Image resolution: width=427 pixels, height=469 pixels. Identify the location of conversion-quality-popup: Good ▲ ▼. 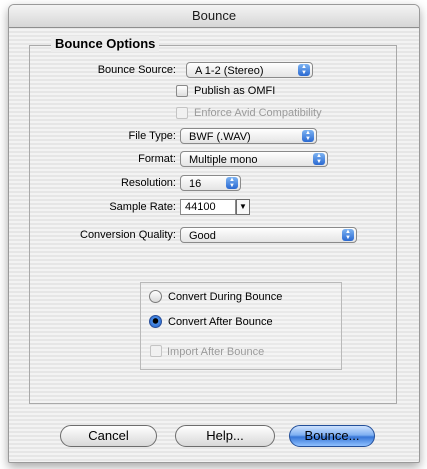
(268, 235).